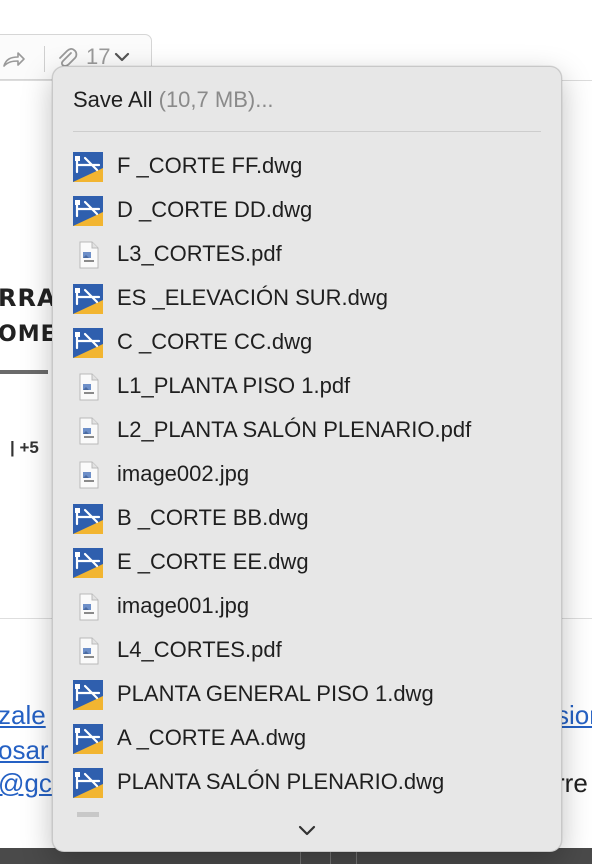  I want to click on attachment-name: image002.jpg, so click(183, 473).